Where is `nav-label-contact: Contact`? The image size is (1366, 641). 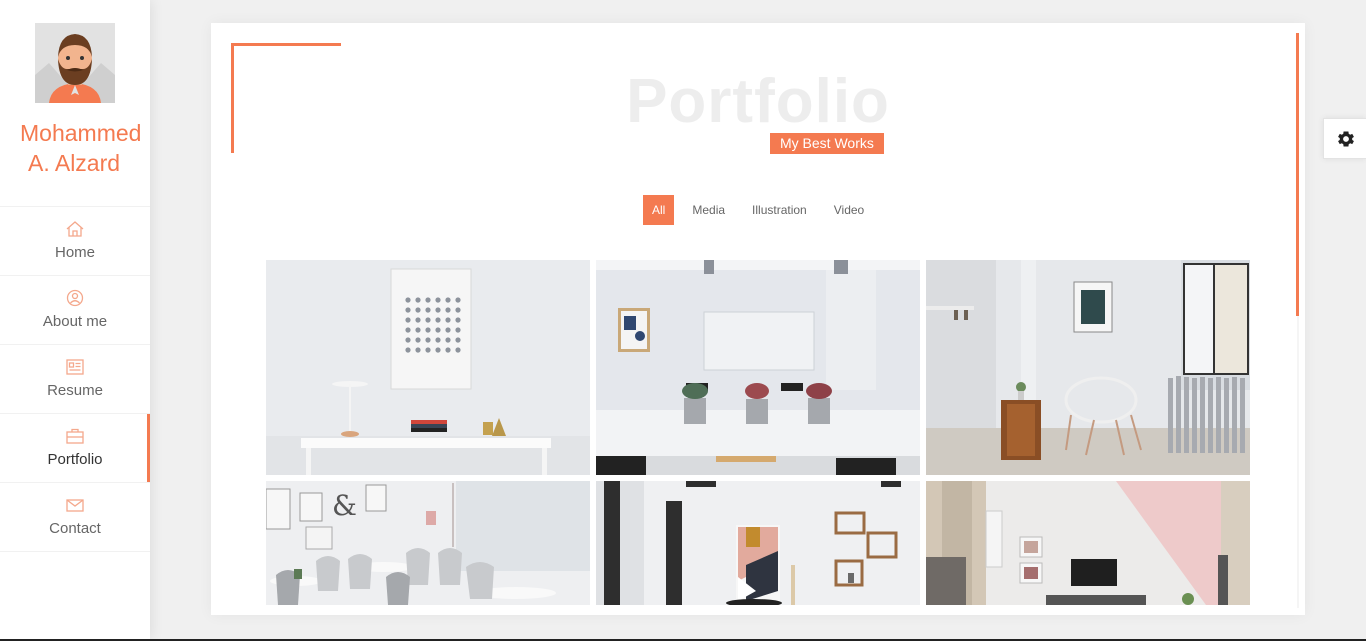
nav-label-contact: Contact is located at coordinates (75, 528).